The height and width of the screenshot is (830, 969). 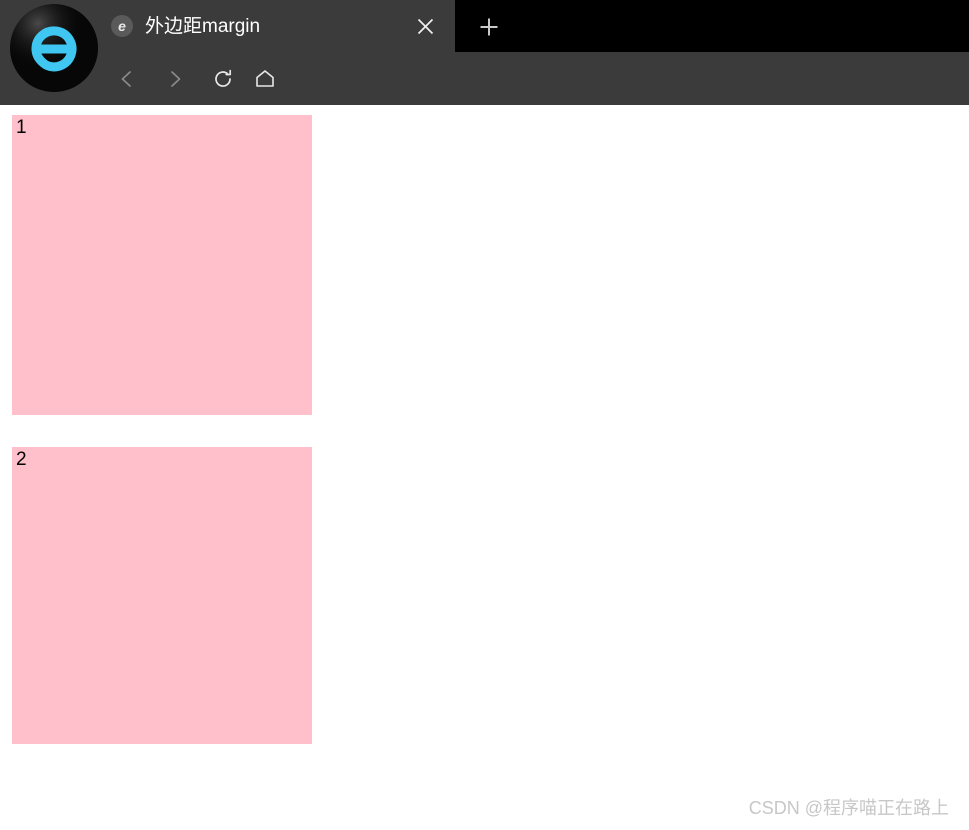 What do you see at coordinates (265, 79) in the screenshot?
I see `home-icon` at bounding box center [265, 79].